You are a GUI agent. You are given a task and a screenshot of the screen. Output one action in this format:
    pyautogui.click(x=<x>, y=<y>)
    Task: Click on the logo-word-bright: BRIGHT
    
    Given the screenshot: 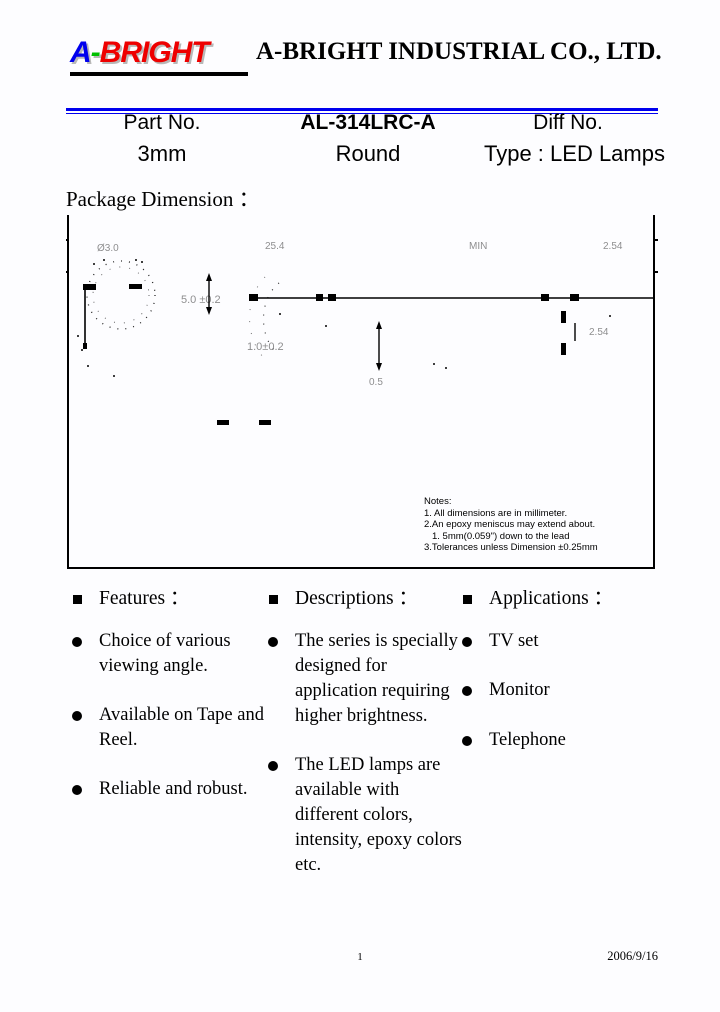 What is the action you would take?
    pyautogui.click(x=154, y=52)
    